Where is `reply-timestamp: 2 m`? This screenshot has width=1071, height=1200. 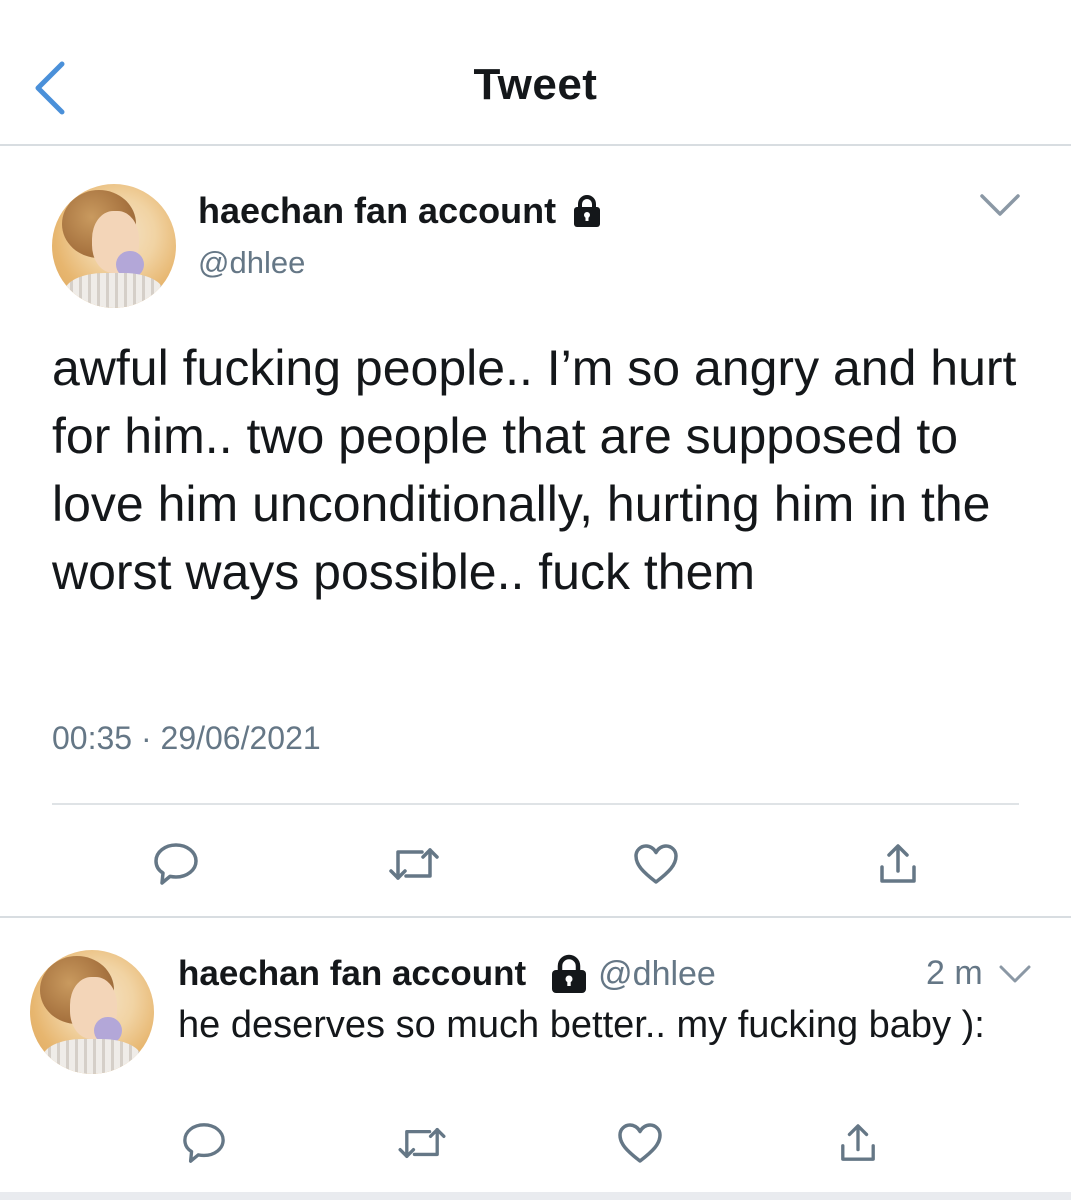 reply-timestamp: 2 m is located at coordinates (954, 973).